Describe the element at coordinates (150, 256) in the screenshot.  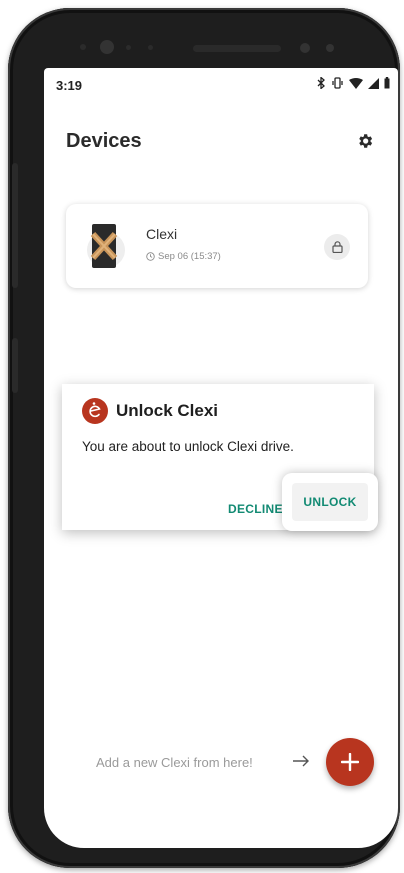
I see `clock-icon` at that location.